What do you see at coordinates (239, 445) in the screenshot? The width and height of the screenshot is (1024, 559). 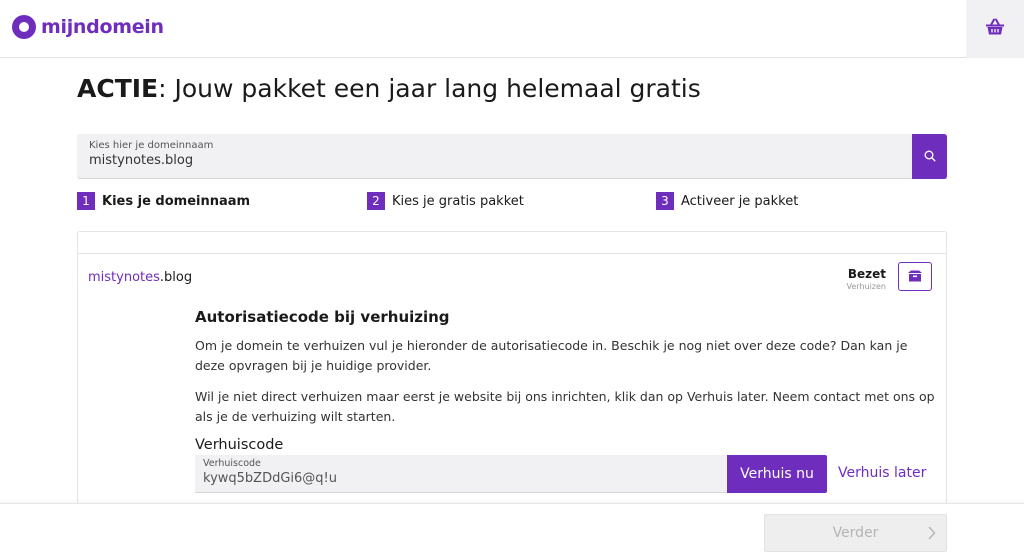 I see `code-heading: Verhuiscode` at bounding box center [239, 445].